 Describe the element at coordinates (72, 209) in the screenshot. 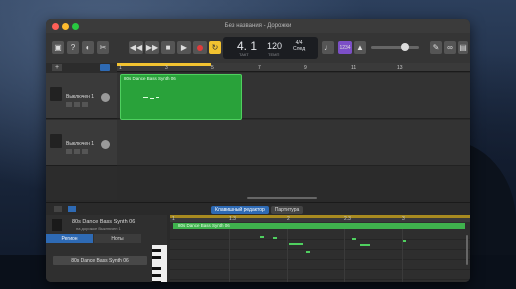

I see `editor-filter-icon` at that location.